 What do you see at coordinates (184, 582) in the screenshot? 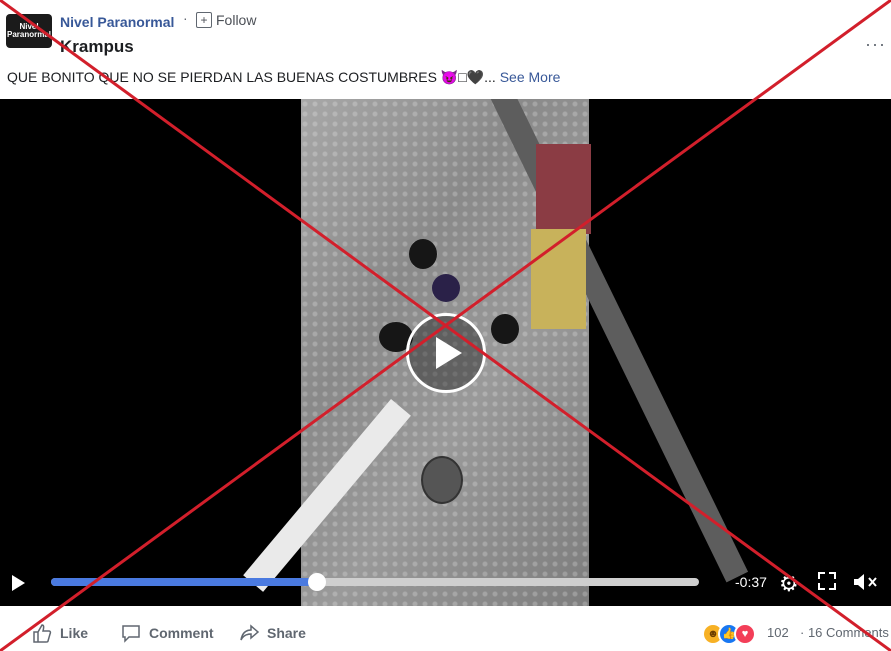
I see `progress-fill` at bounding box center [184, 582].